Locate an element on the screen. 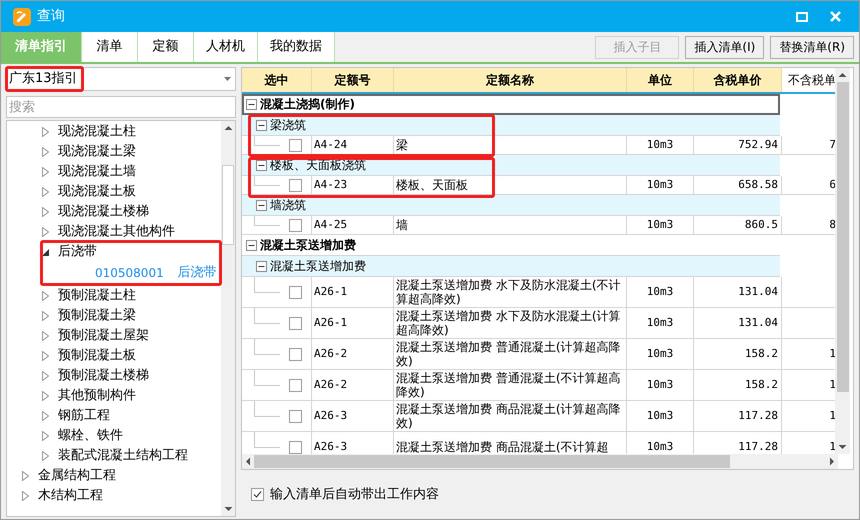 This screenshot has width=860, height=520. horizontal-scrollbar is located at coordinates (540, 461).